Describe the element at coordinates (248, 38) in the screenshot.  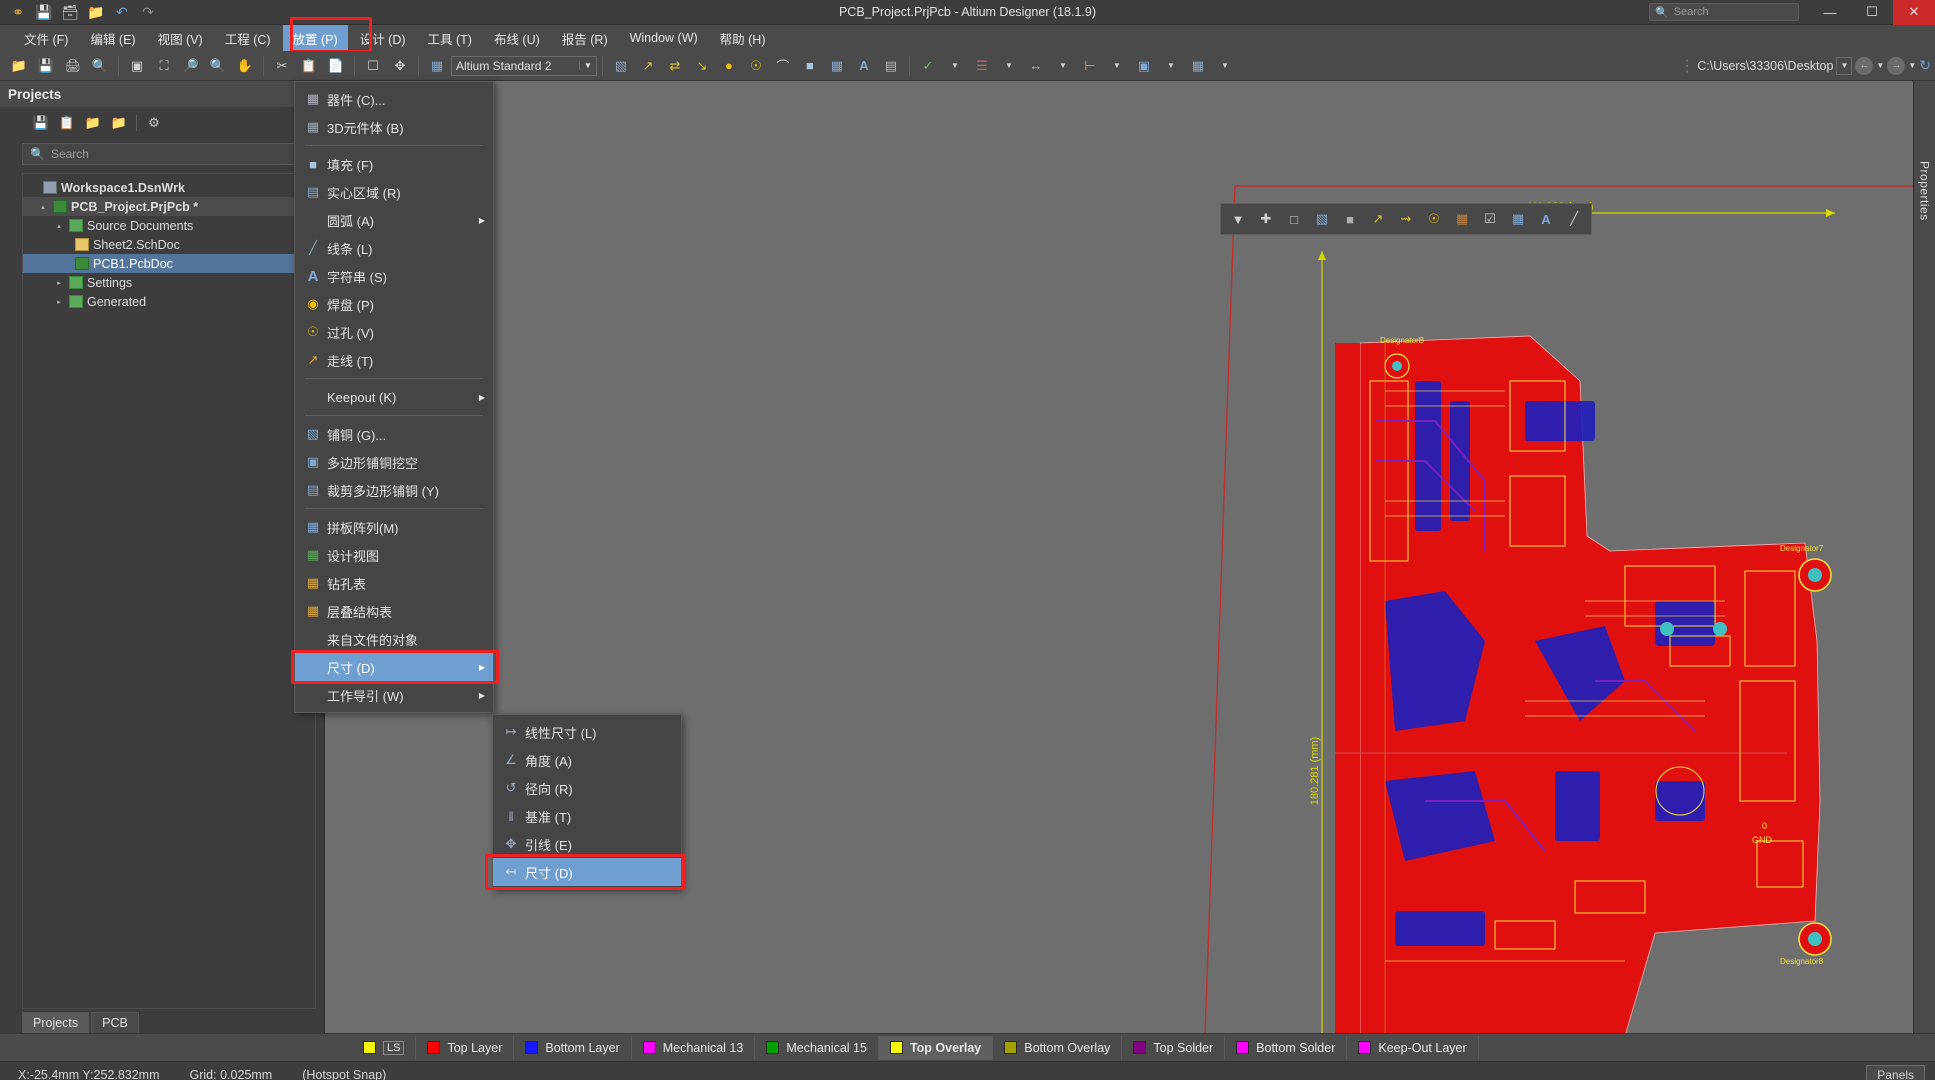
I see `menu-project: 工程 (C)` at that location.